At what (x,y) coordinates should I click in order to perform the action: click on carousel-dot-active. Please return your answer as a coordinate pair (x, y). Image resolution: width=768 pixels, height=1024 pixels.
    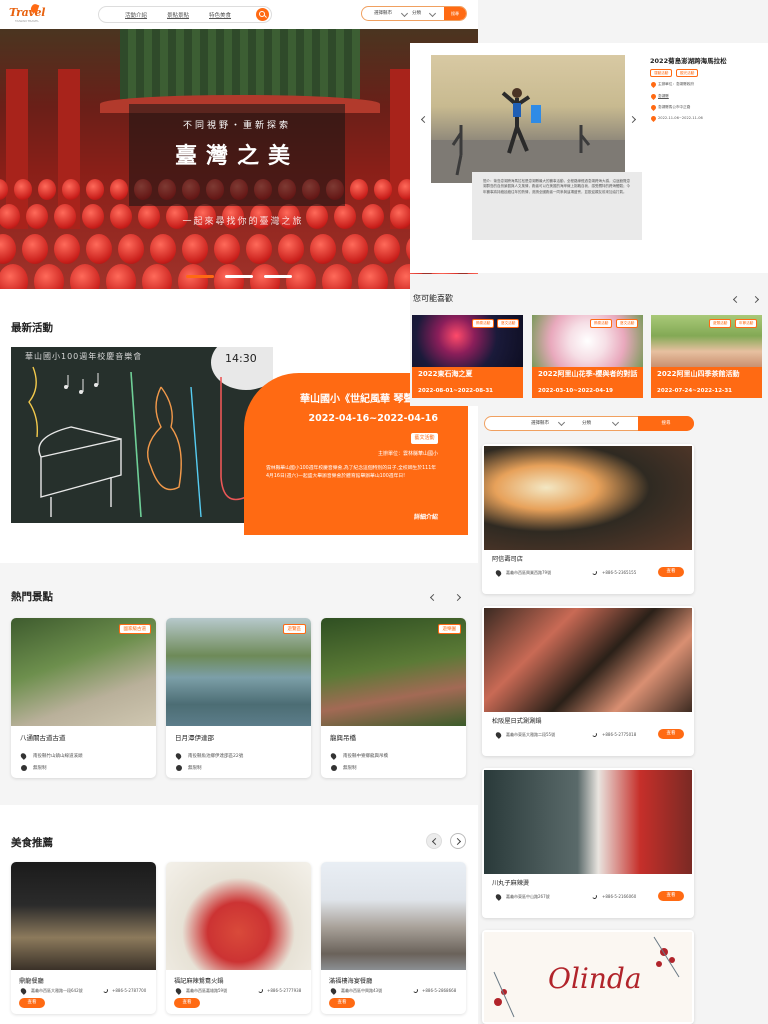
    Looking at the image, I should click on (200, 276).